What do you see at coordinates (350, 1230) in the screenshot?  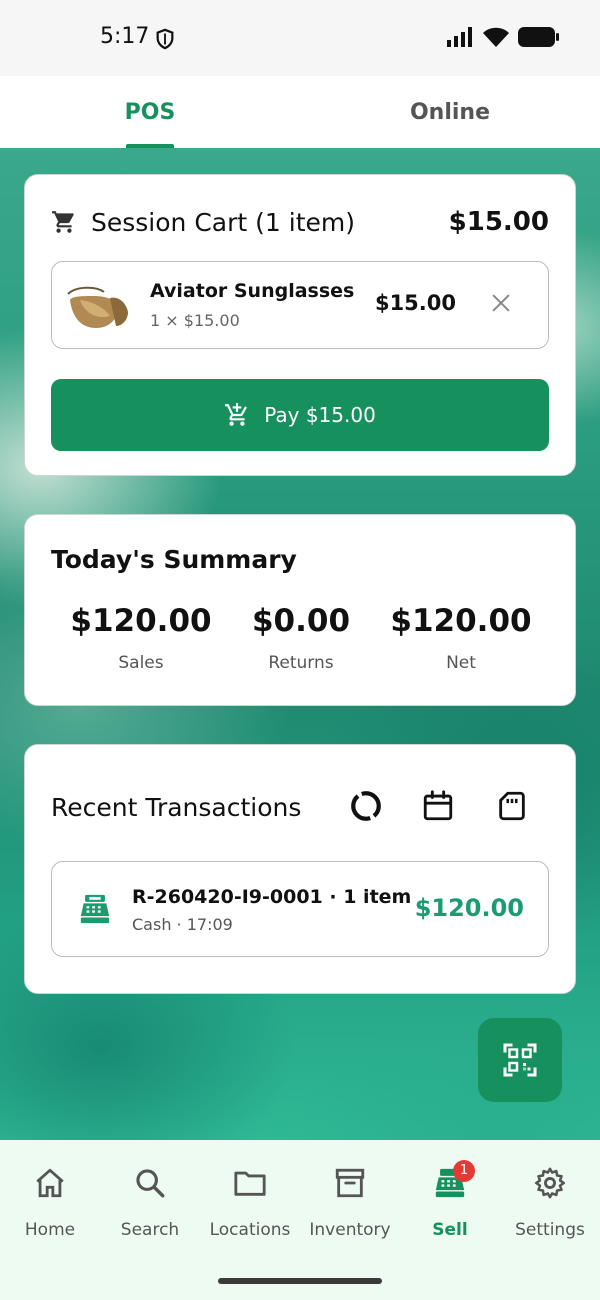 I see `nav-label: Inventory` at bounding box center [350, 1230].